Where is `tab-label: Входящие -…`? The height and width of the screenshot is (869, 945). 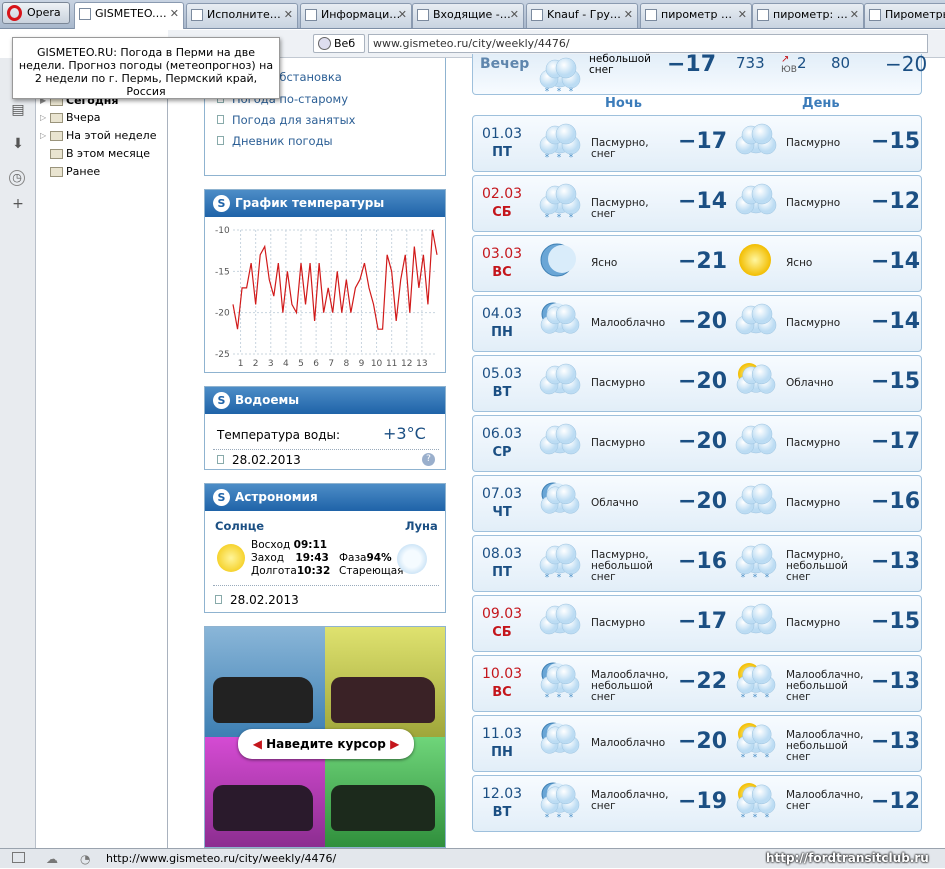 tab-label: Входящие -… is located at coordinates (472, 14).